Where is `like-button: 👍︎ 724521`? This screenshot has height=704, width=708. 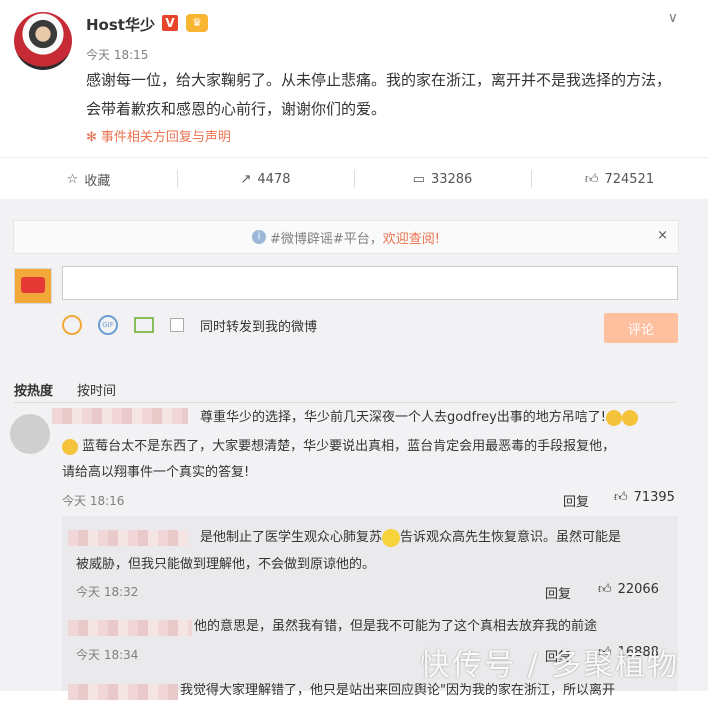 like-button: 👍︎ 724521 is located at coordinates (619, 179).